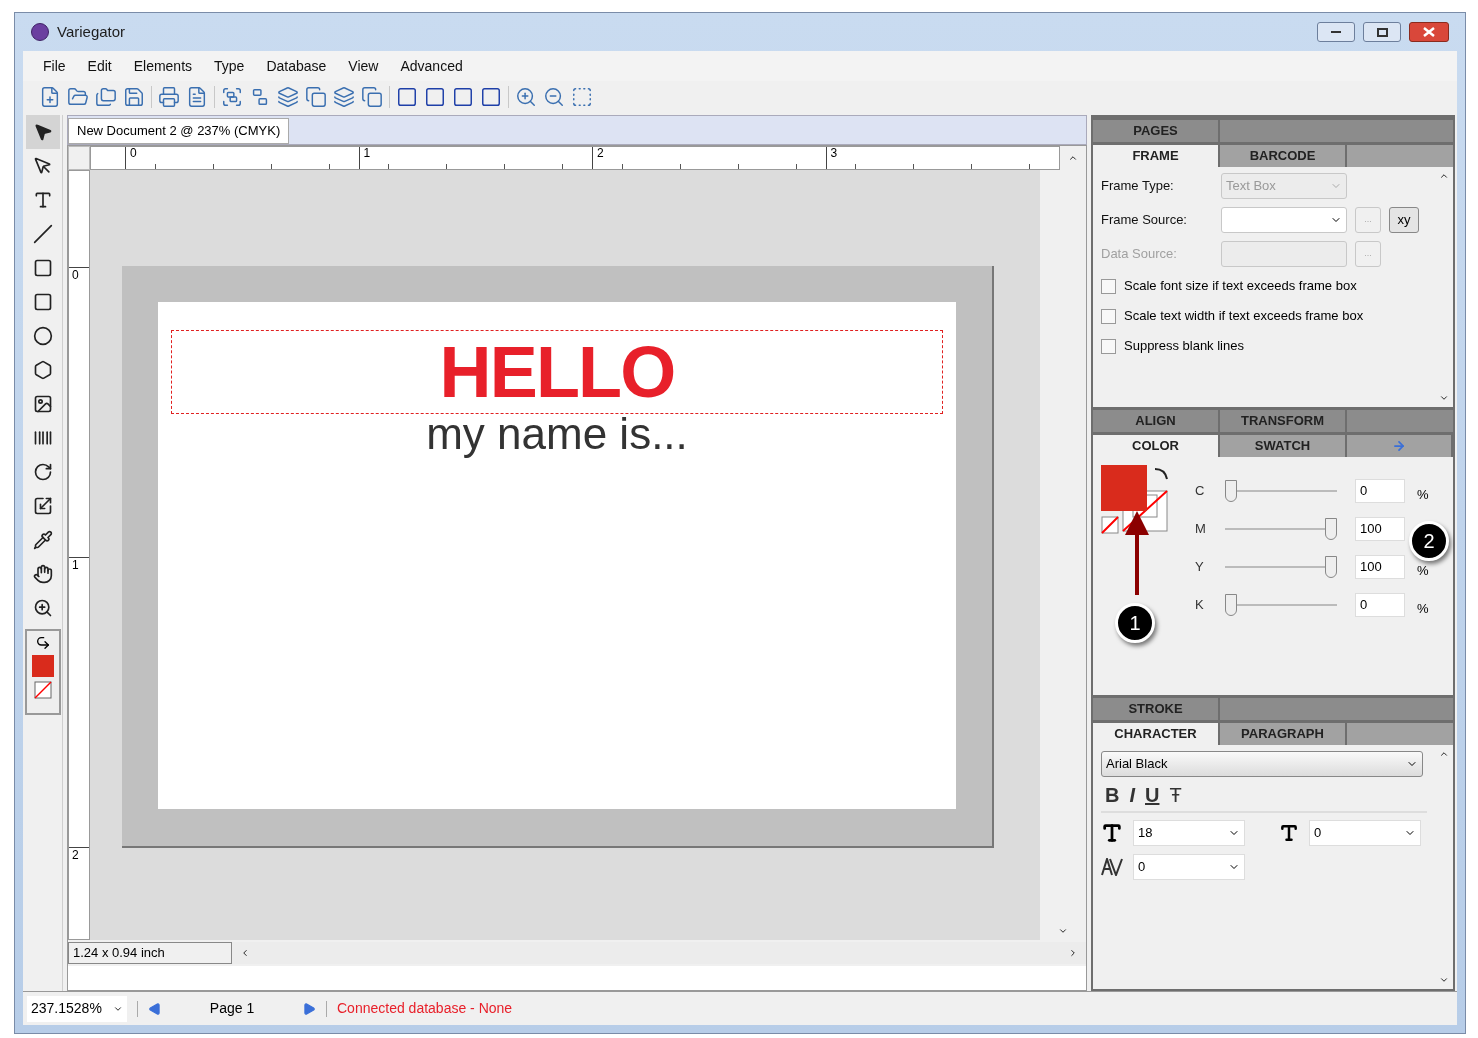 This screenshot has width=1478, height=1038. What do you see at coordinates (1132, 795) in the screenshot?
I see `style-button: I` at bounding box center [1132, 795].